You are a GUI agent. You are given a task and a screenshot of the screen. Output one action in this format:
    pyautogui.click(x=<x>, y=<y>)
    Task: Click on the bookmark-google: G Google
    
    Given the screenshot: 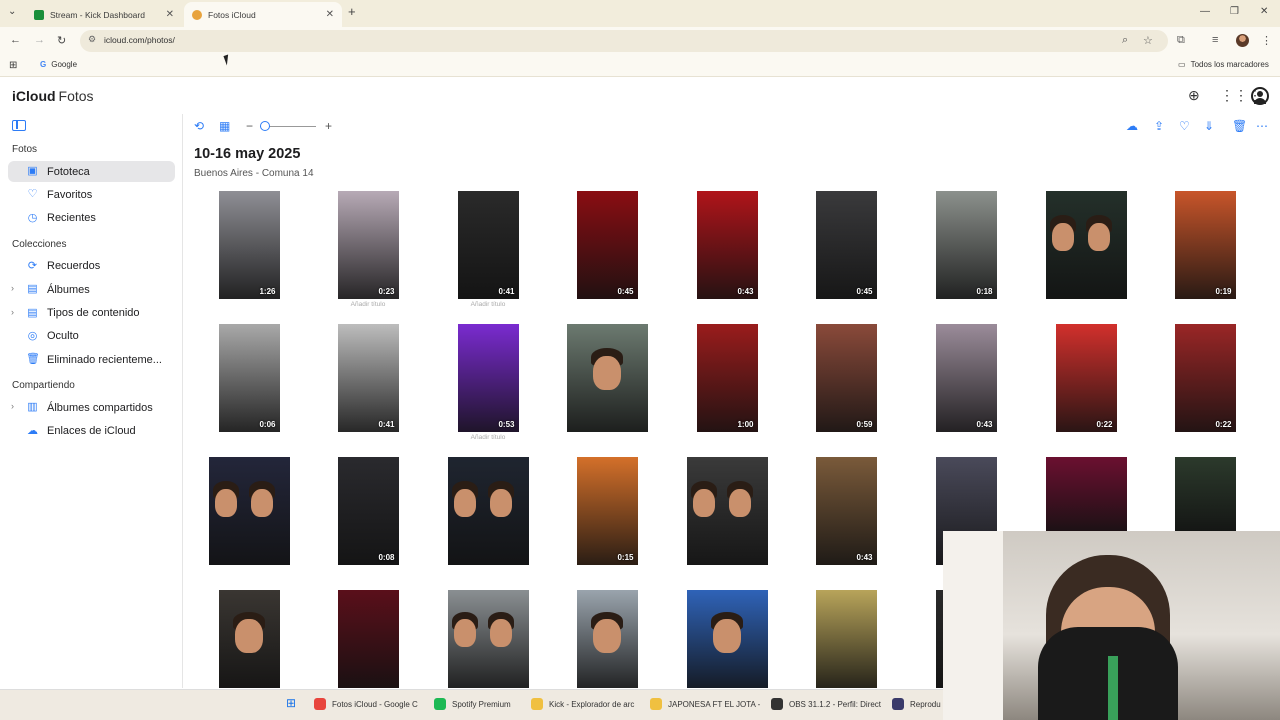 What is the action you would take?
    pyautogui.click(x=58, y=64)
    